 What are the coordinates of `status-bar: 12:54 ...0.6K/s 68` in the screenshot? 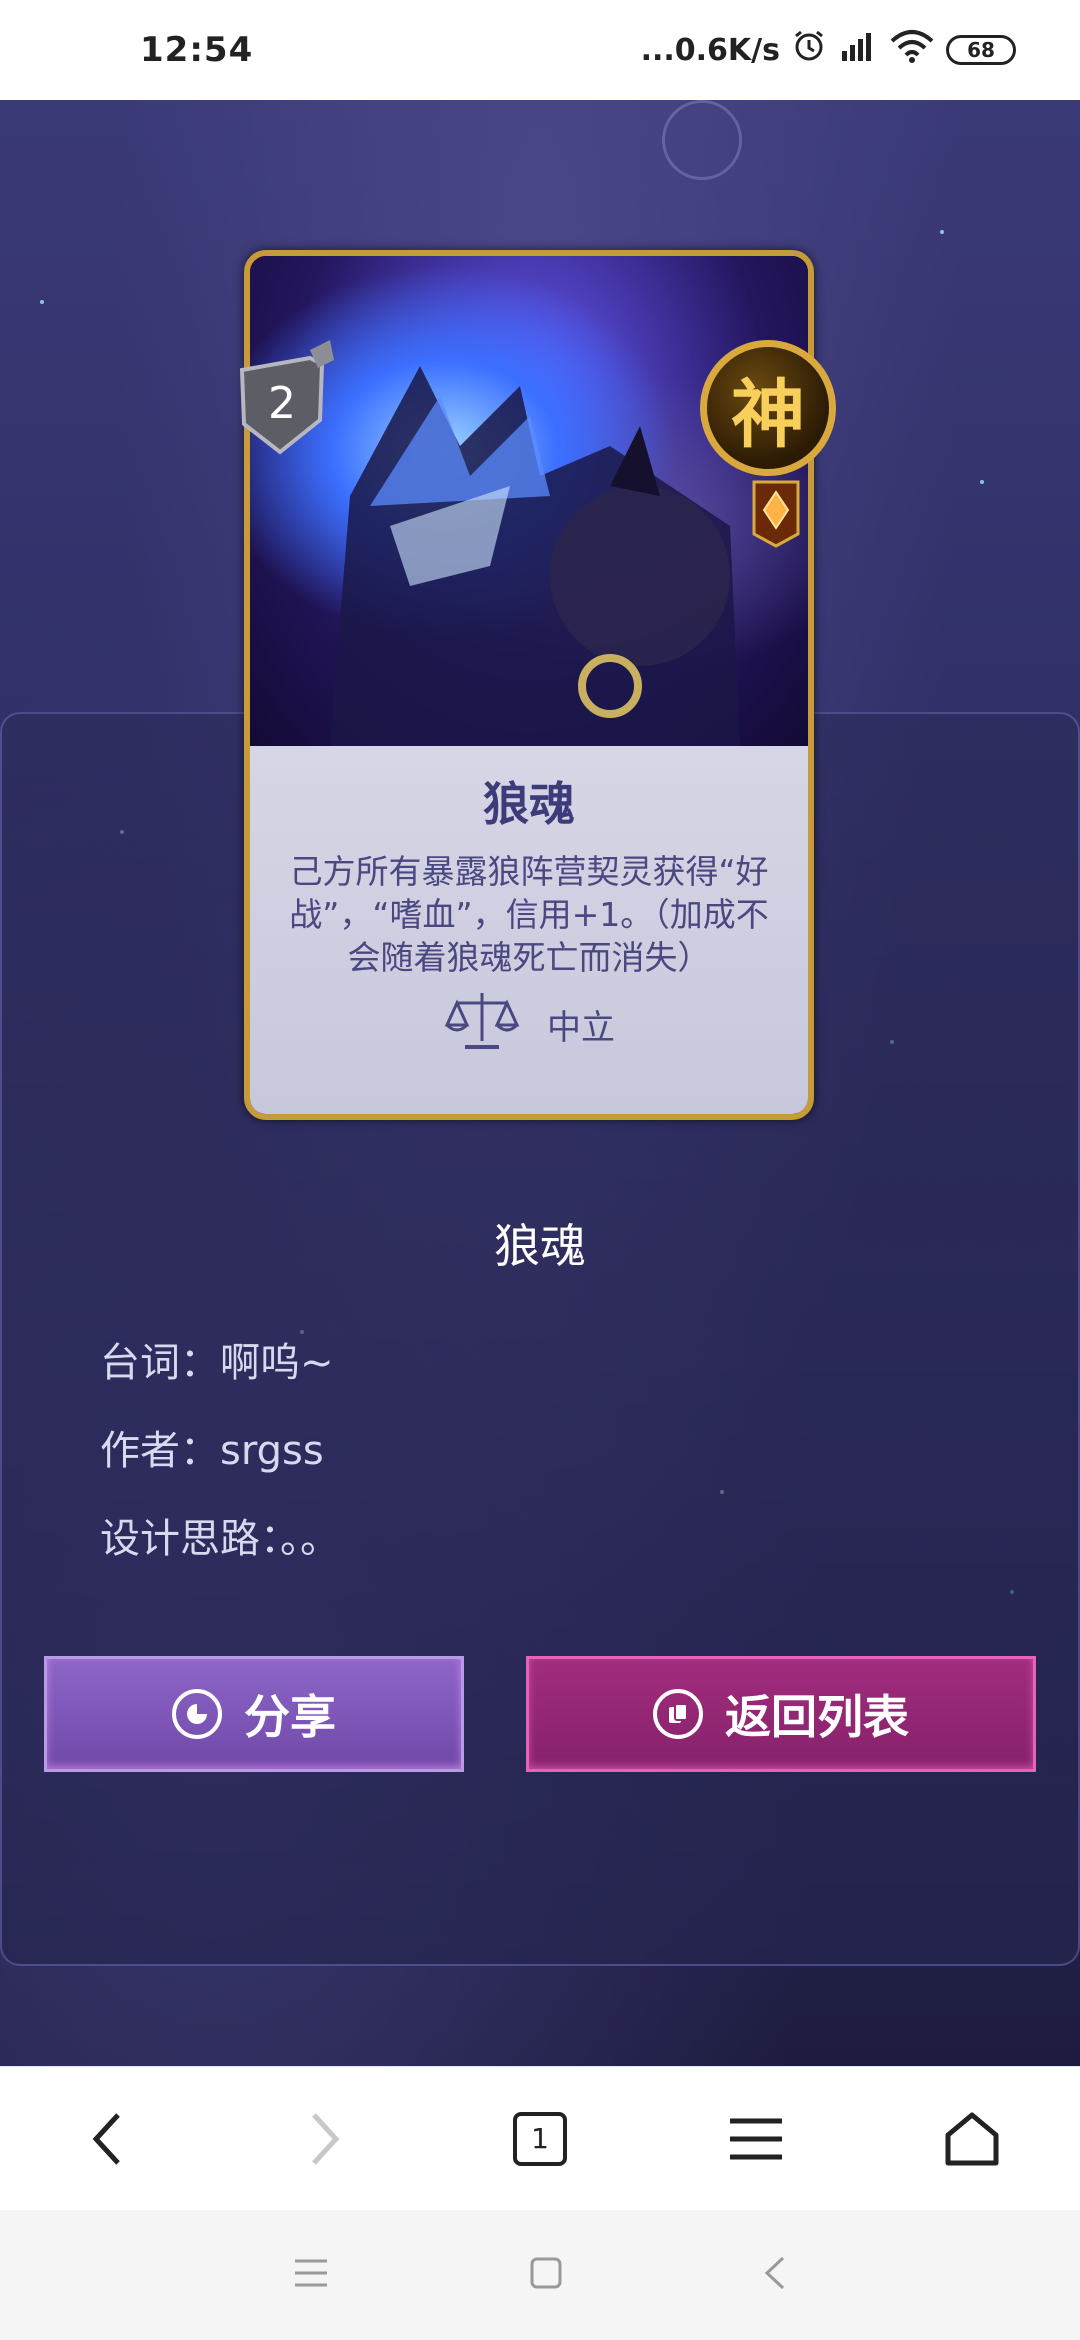 It's located at (540, 50).